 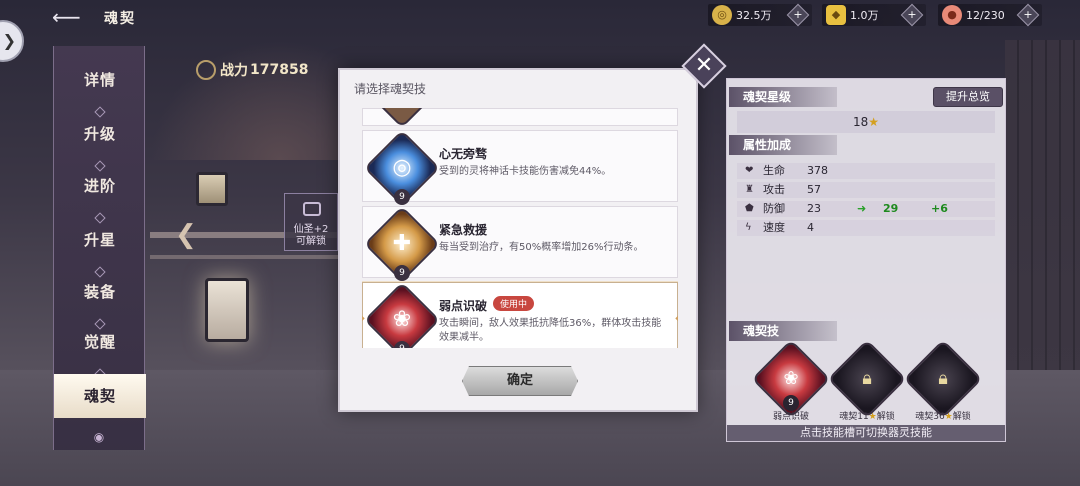 I want to click on skill-desc: 受到的灵将神话卡技能伤害减免44%。, so click(x=525, y=171).